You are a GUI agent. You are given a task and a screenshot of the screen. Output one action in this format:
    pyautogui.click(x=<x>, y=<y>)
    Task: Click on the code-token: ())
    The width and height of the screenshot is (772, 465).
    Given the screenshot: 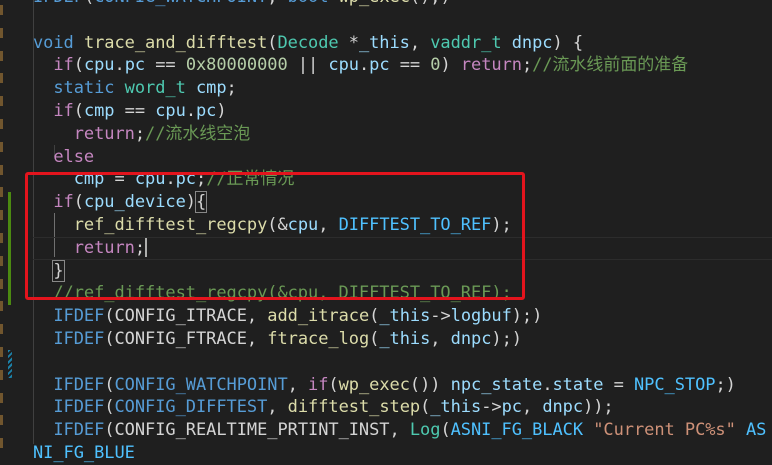 What is the action you would take?
    pyautogui.click(x=430, y=384)
    